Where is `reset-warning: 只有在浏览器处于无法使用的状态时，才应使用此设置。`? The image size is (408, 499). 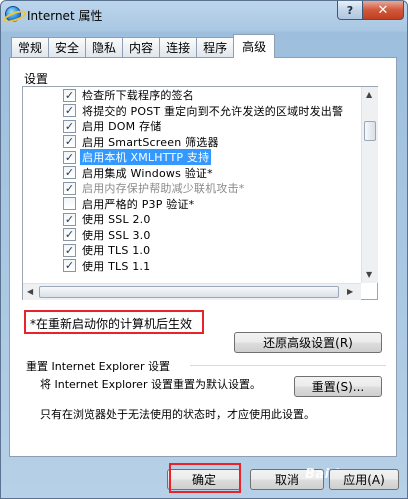 reset-warning: 只有在浏览器处于无法使用的状态时，才应使用此设置。 is located at coordinates (177, 414).